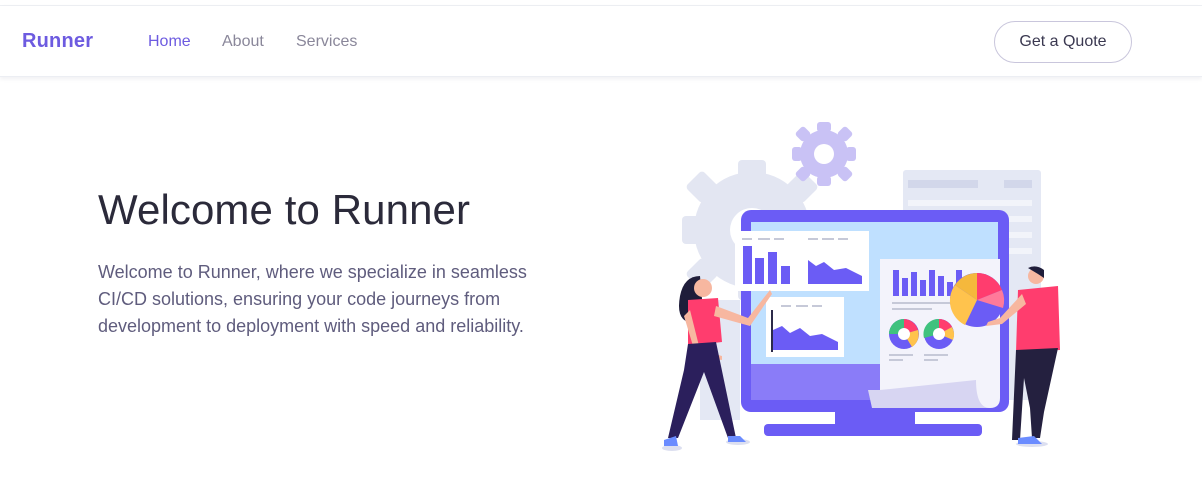 This screenshot has height=483, width=1202. I want to click on nav-link-home: Home, so click(169, 42).